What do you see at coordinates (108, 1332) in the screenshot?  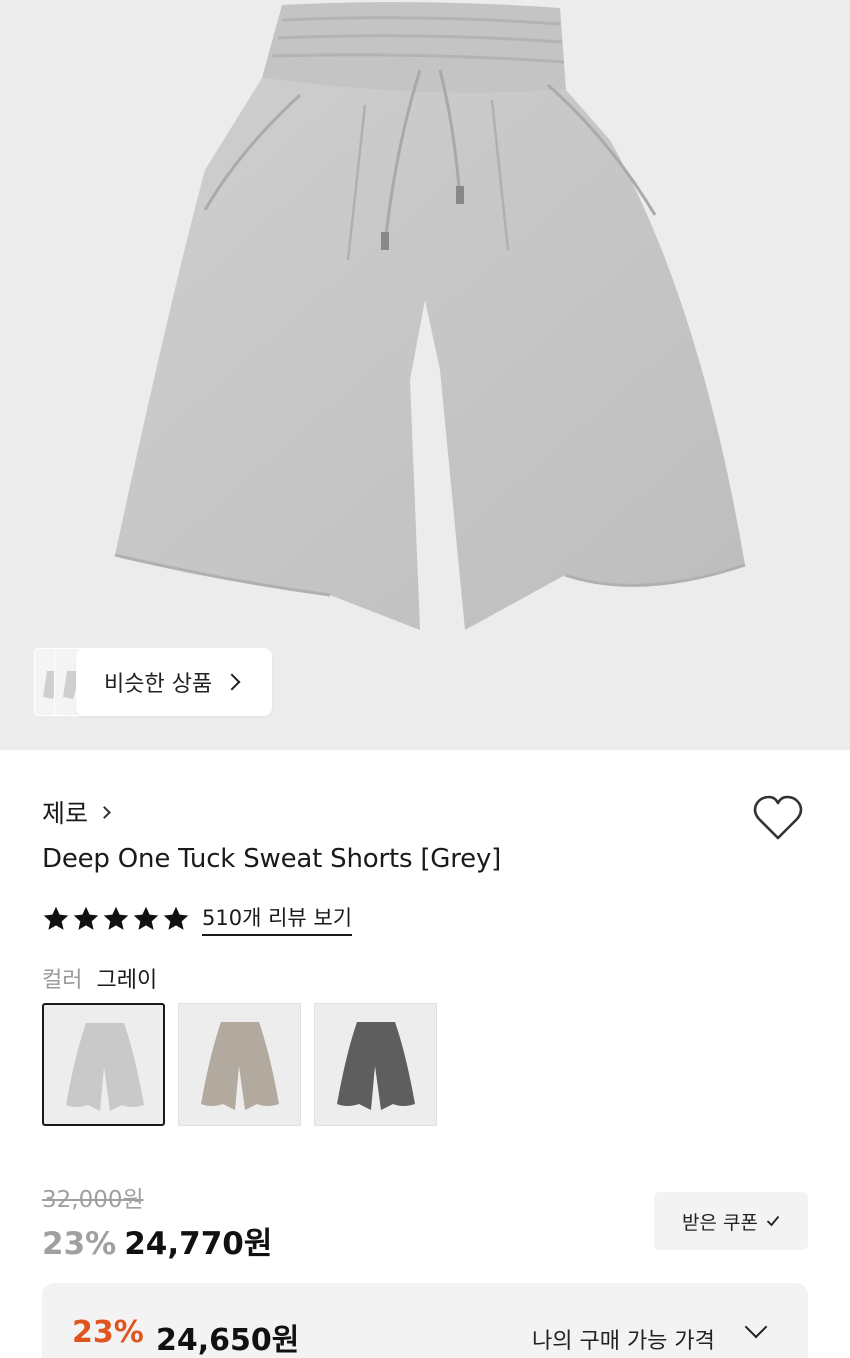 I see `my-discount-rate: 23%` at bounding box center [108, 1332].